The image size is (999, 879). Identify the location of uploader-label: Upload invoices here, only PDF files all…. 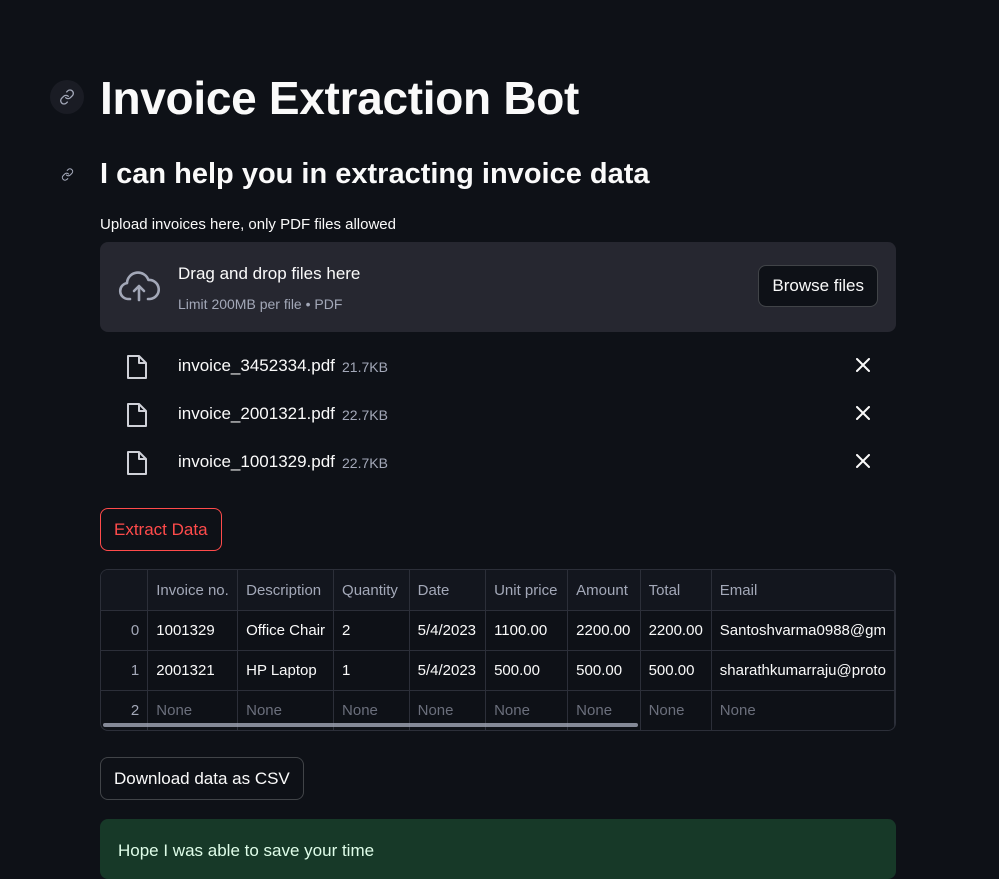
(248, 224).